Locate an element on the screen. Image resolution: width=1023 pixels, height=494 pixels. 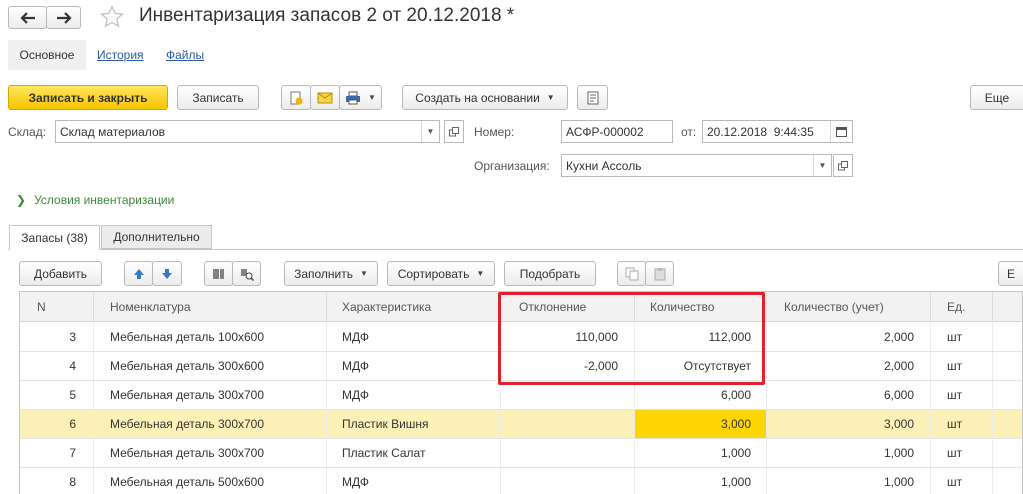
table-more-button: Е is located at coordinates (1010, 273).